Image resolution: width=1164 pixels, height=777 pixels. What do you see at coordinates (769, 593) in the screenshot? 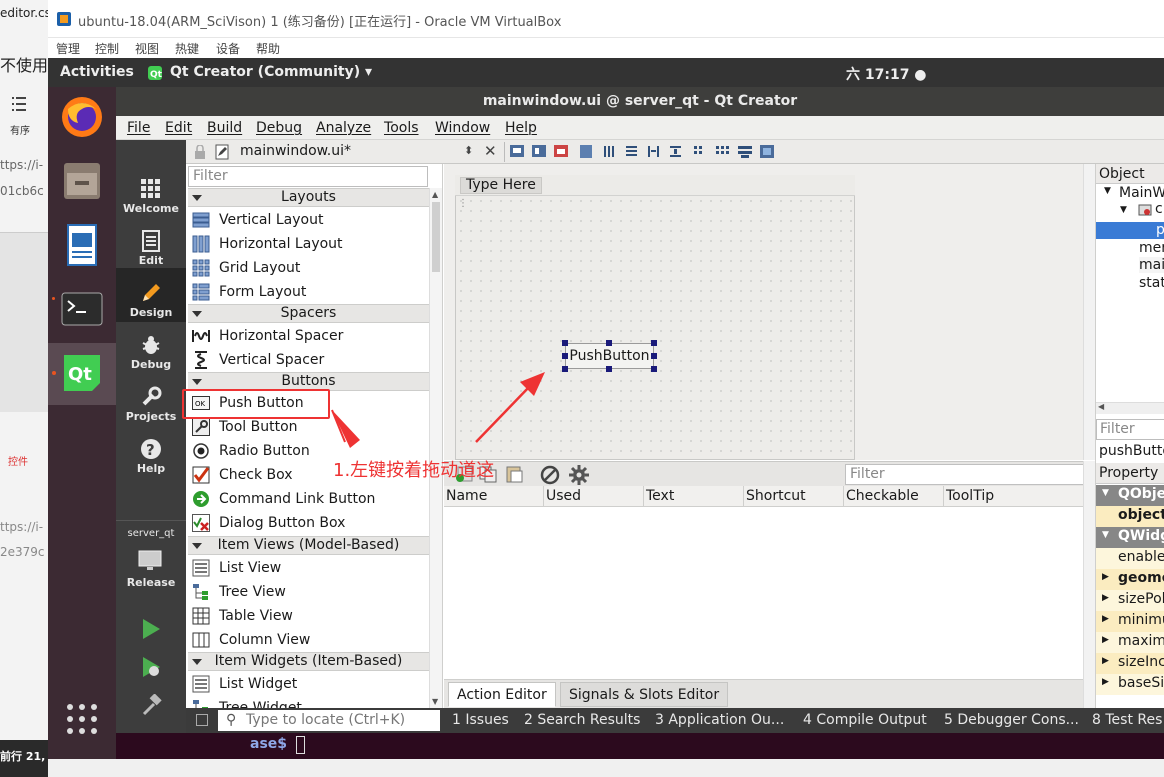
I see `action-table-body` at bounding box center [769, 593].